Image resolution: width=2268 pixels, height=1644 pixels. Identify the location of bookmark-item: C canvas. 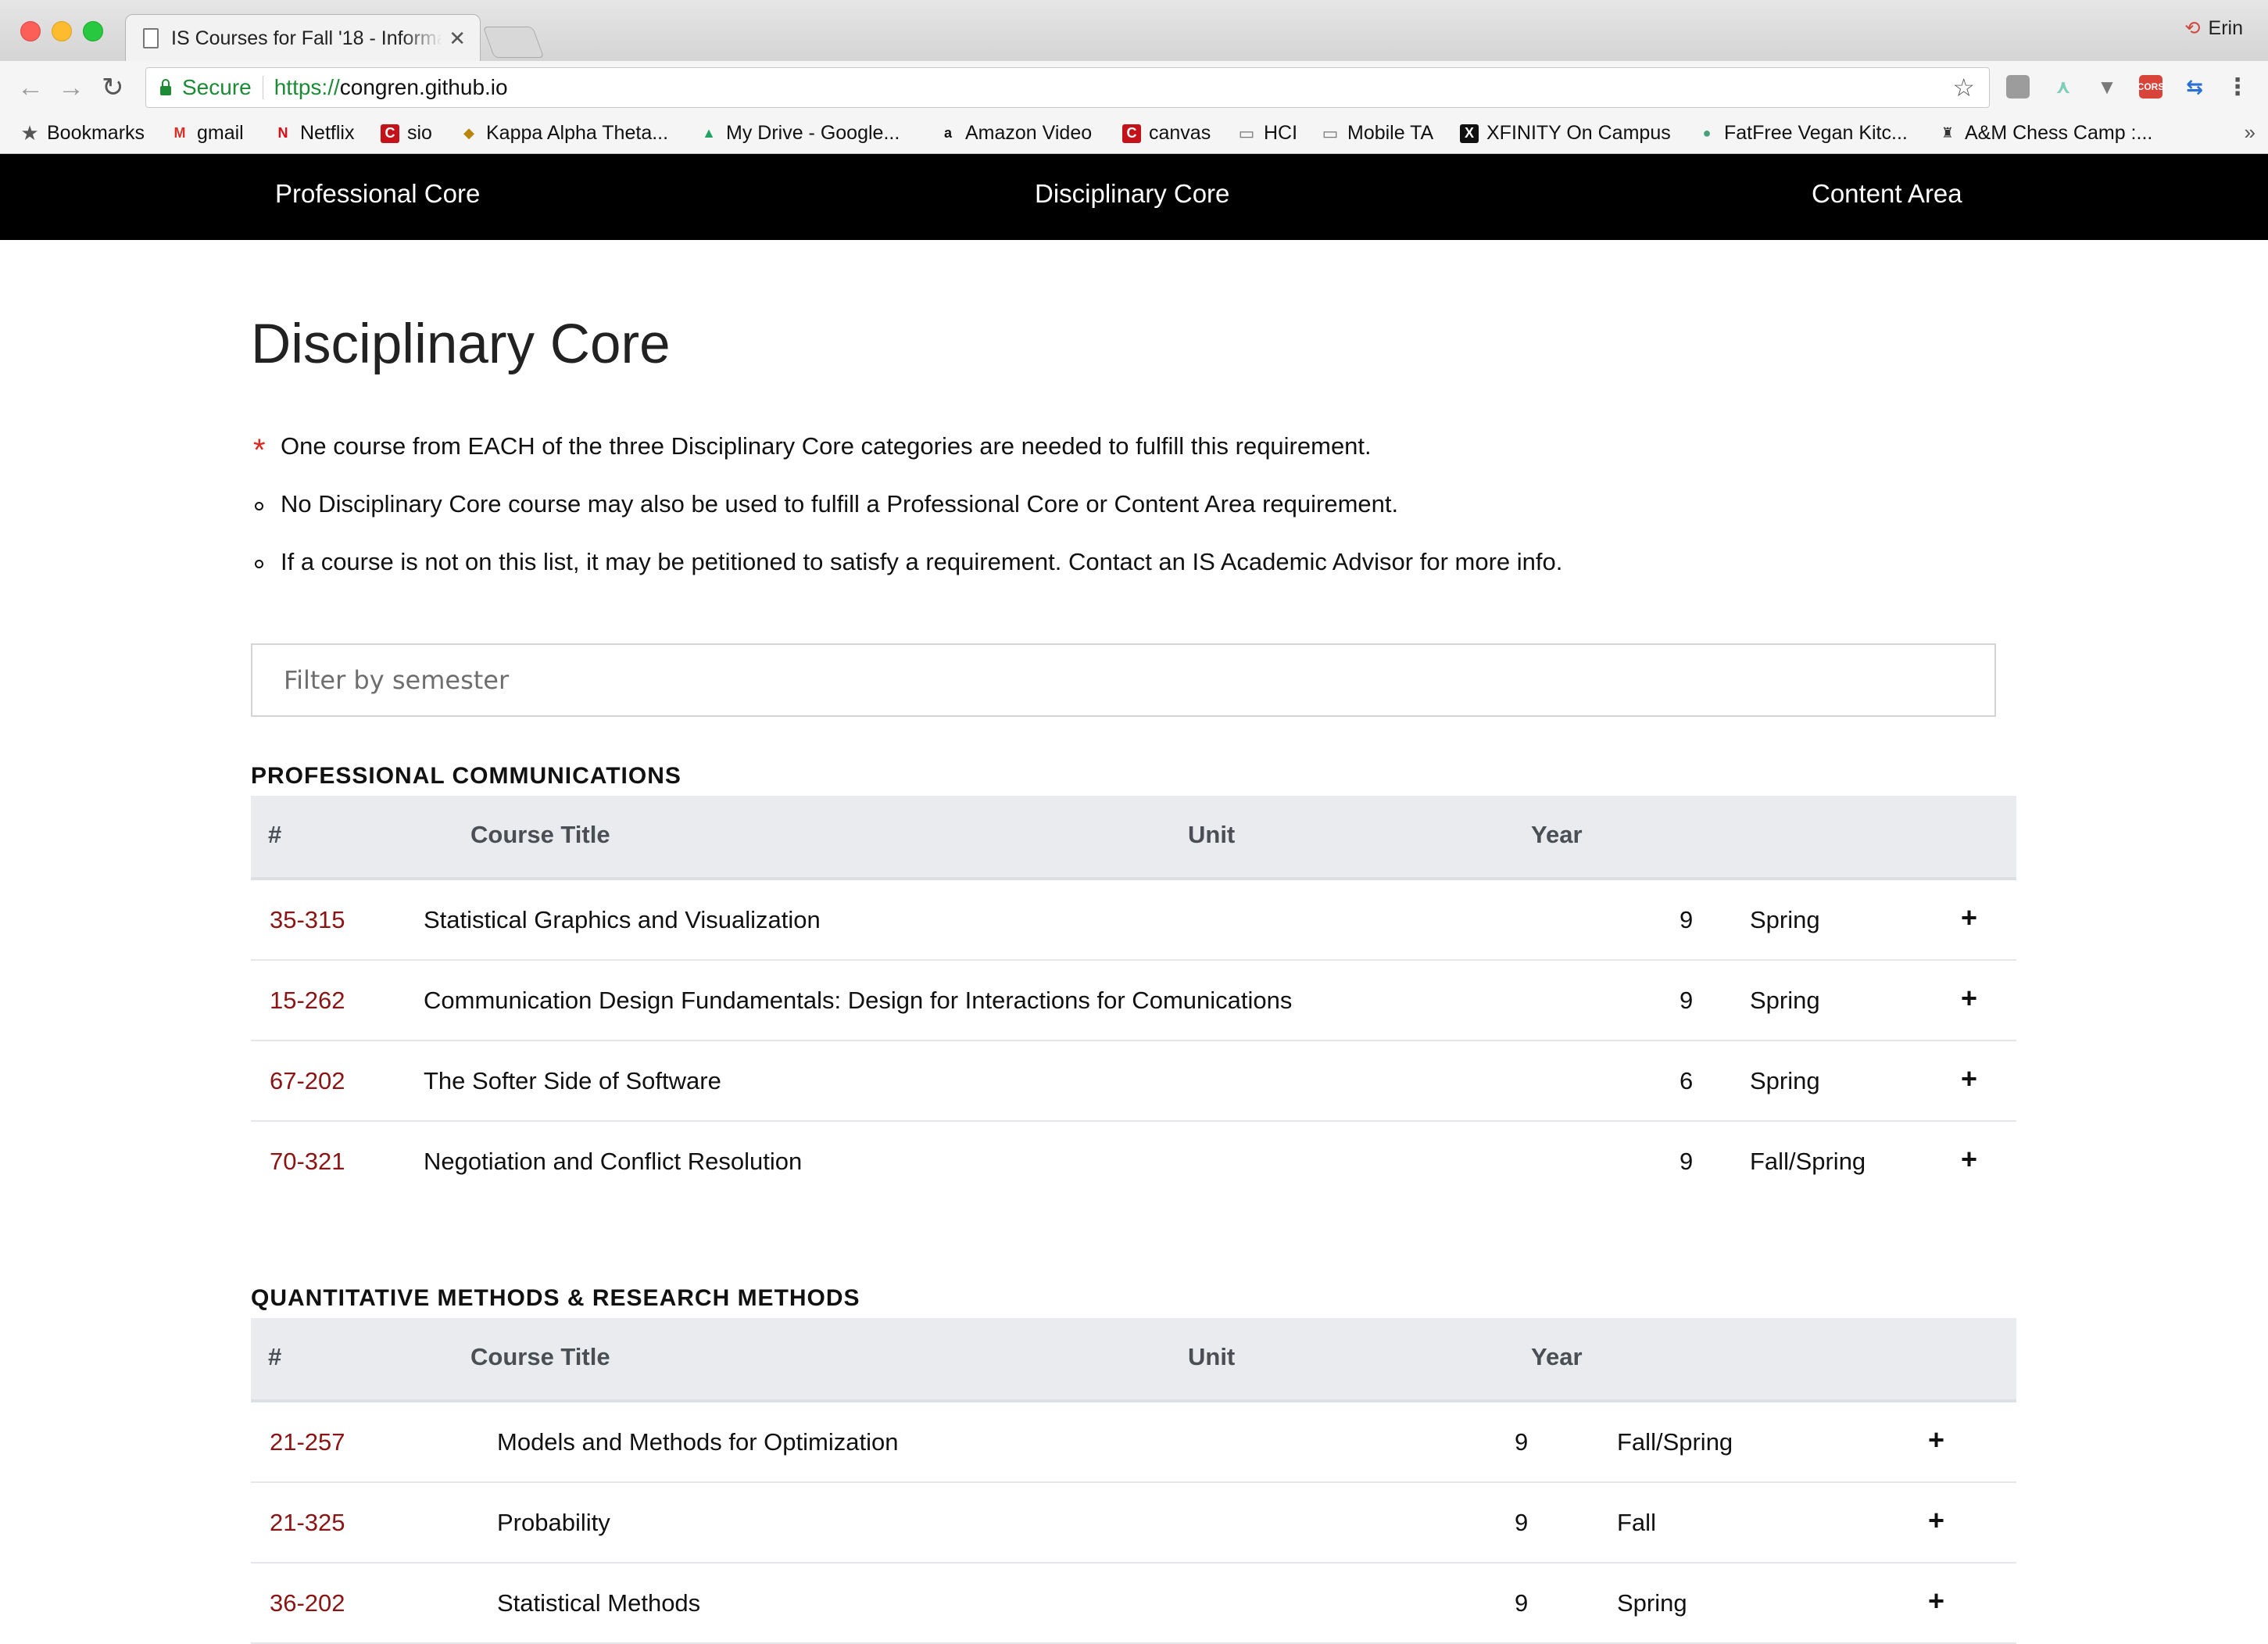
(1166, 133).